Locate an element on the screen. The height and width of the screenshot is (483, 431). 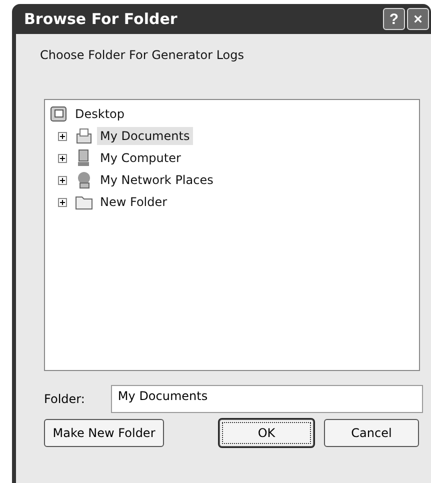
tree-item: My Network Places is located at coordinates (156, 180).